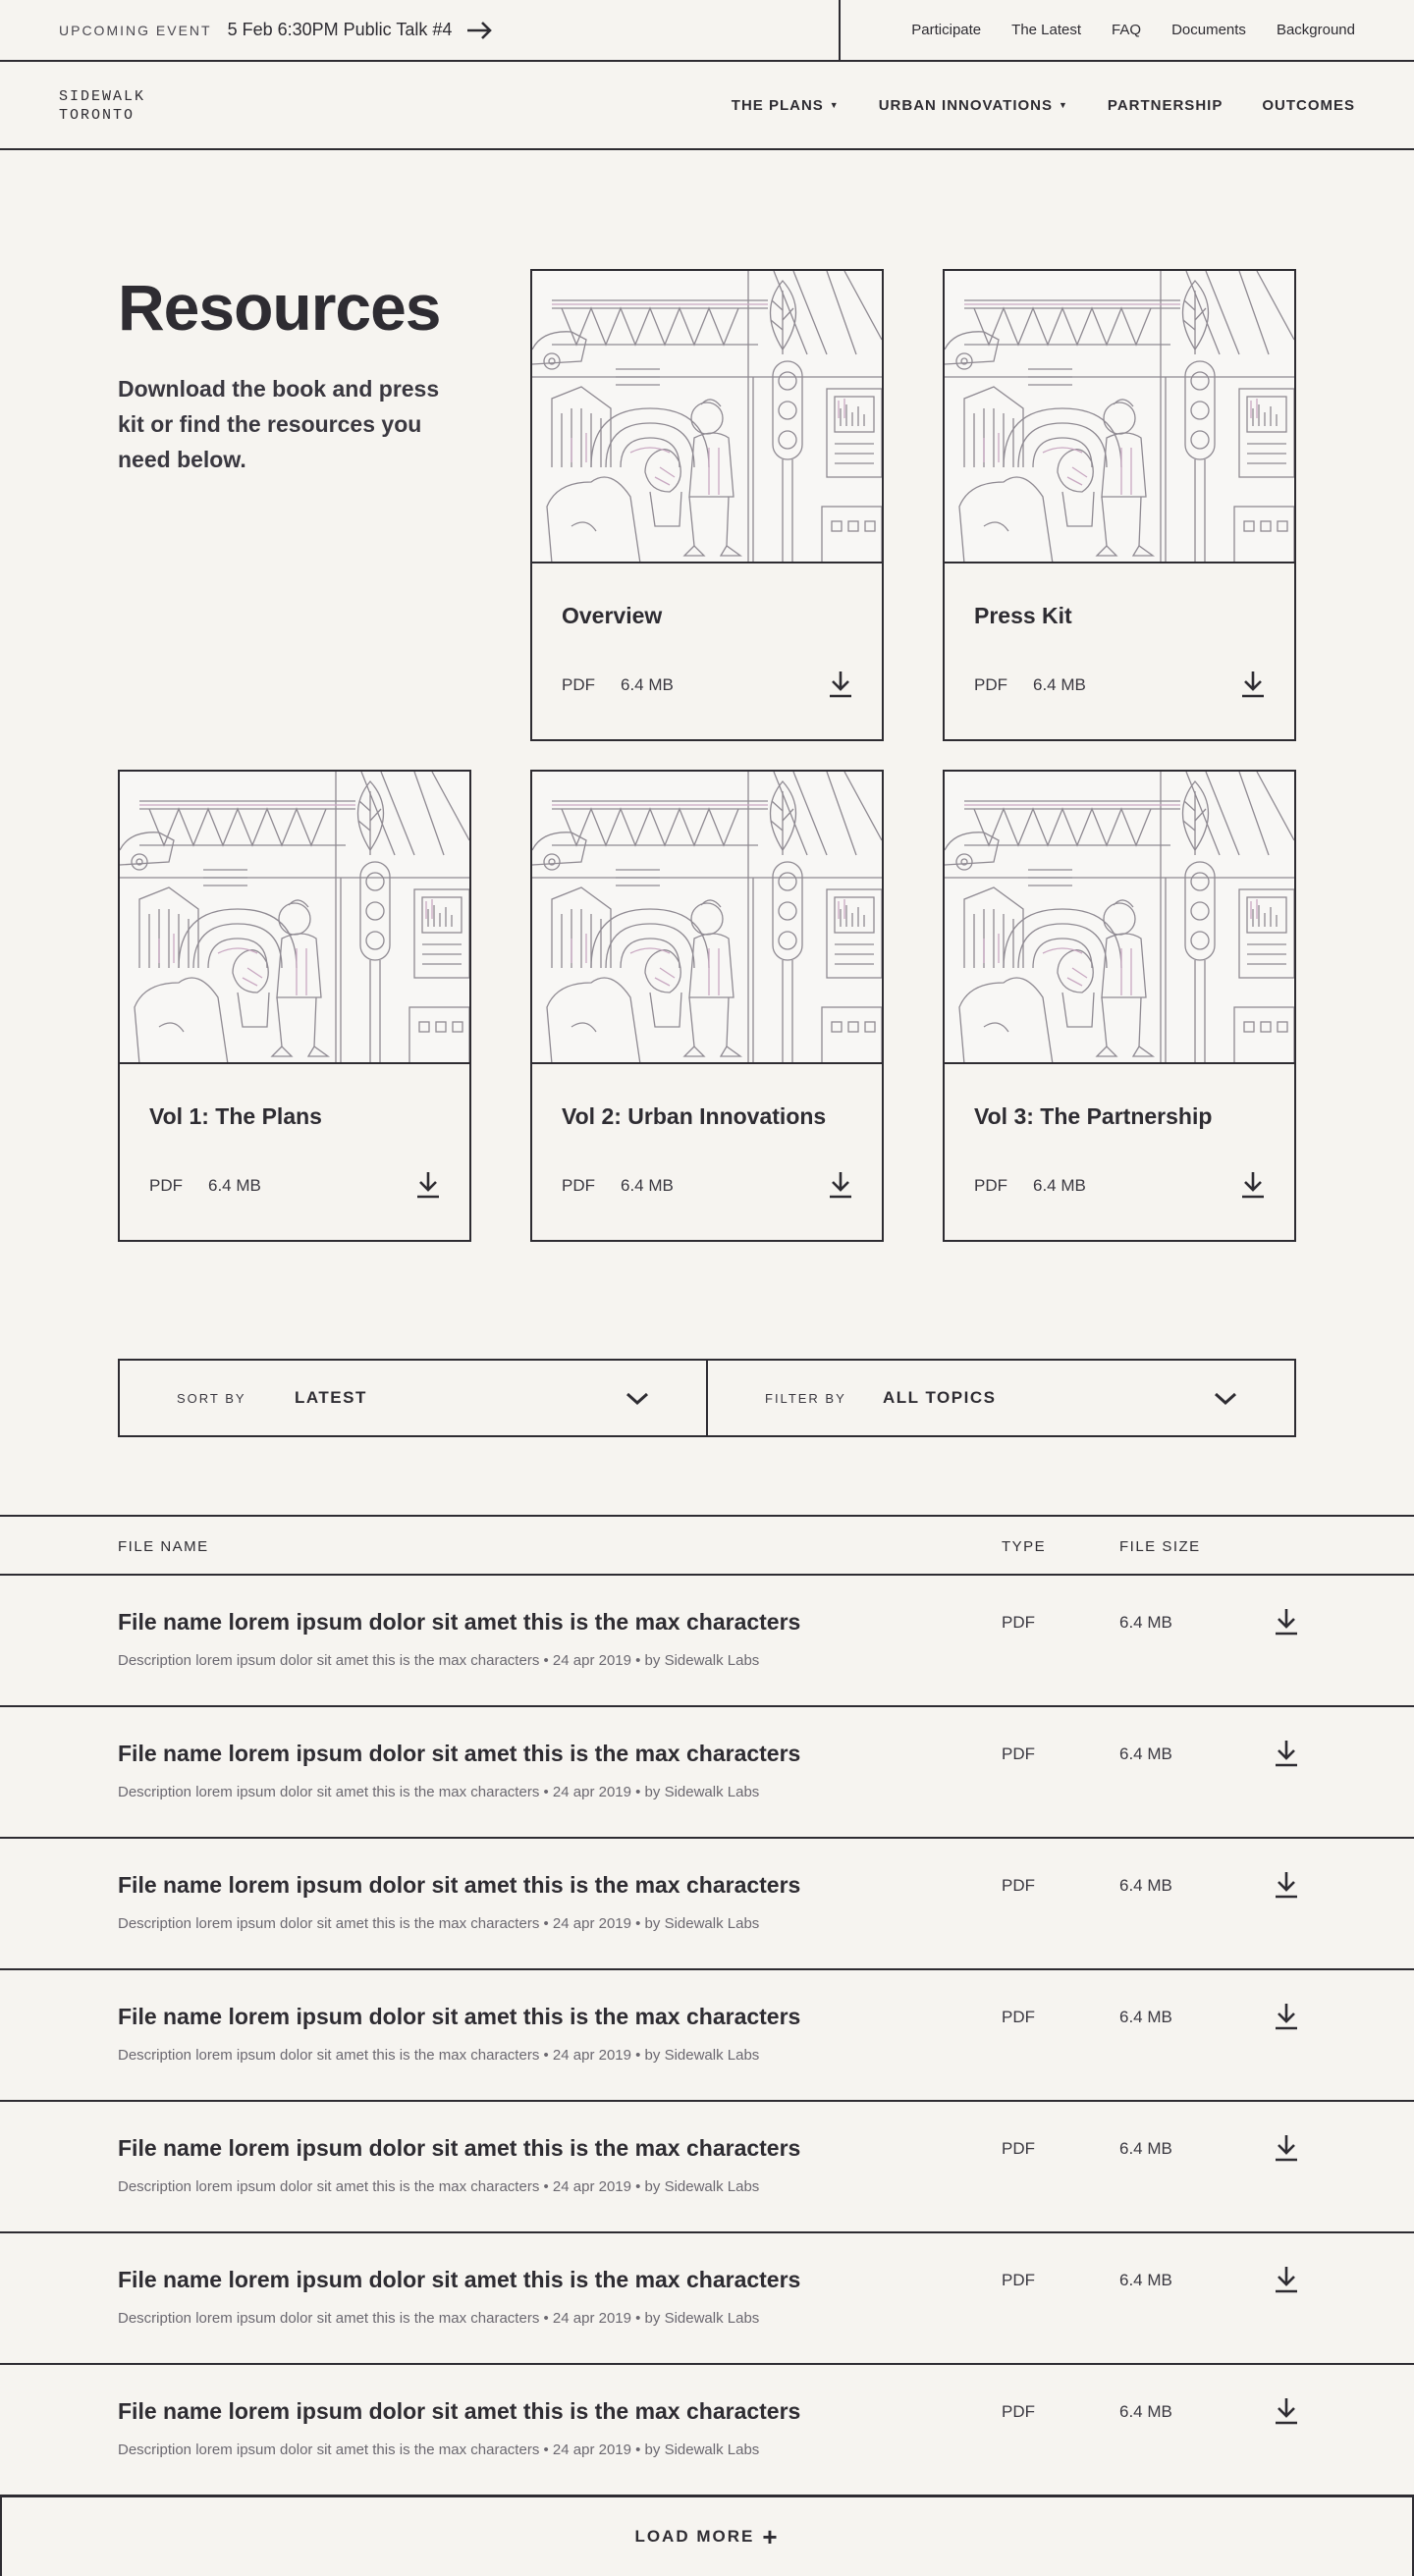  I want to click on table-header: File Name Type File Size, so click(707, 1546).